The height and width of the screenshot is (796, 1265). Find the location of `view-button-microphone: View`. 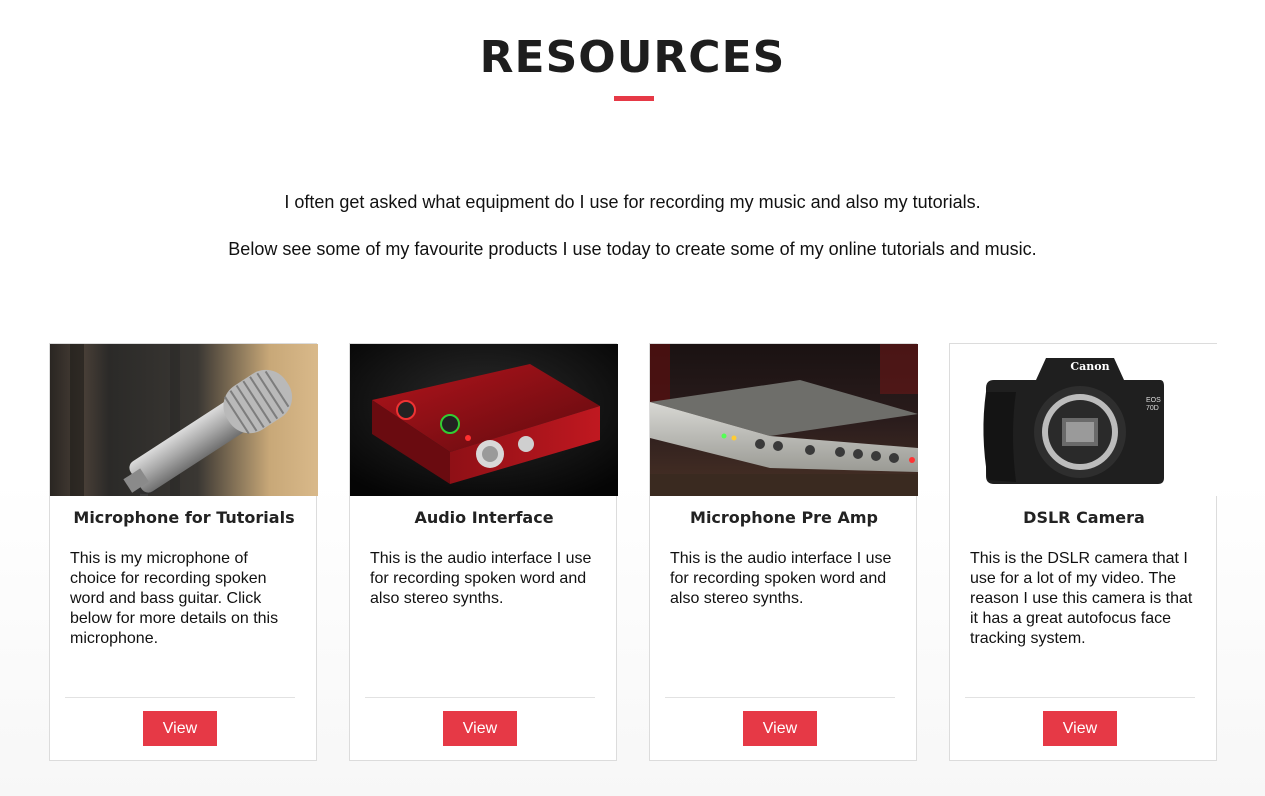

view-button-microphone: View is located at coordinates (180, 728).